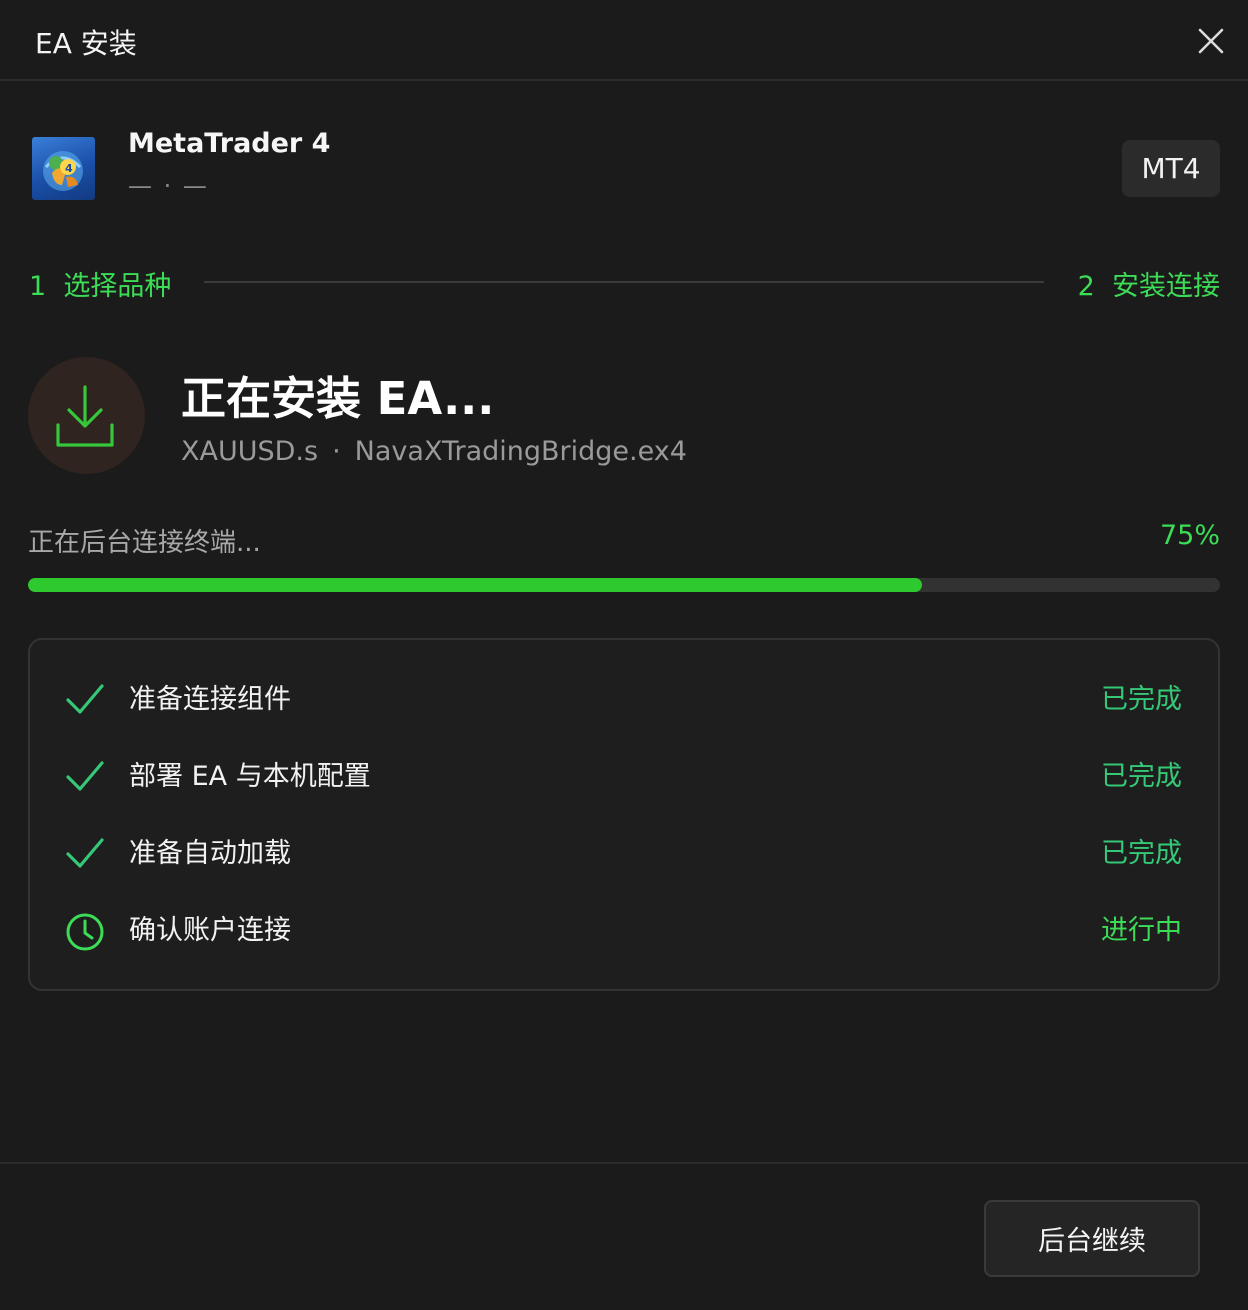 This screenshot has width=1248, height=1310. What do you see at coordinates (38, 286) in the screenshot?
I see `step-1-number: 1` at bounding box center [38, 286].